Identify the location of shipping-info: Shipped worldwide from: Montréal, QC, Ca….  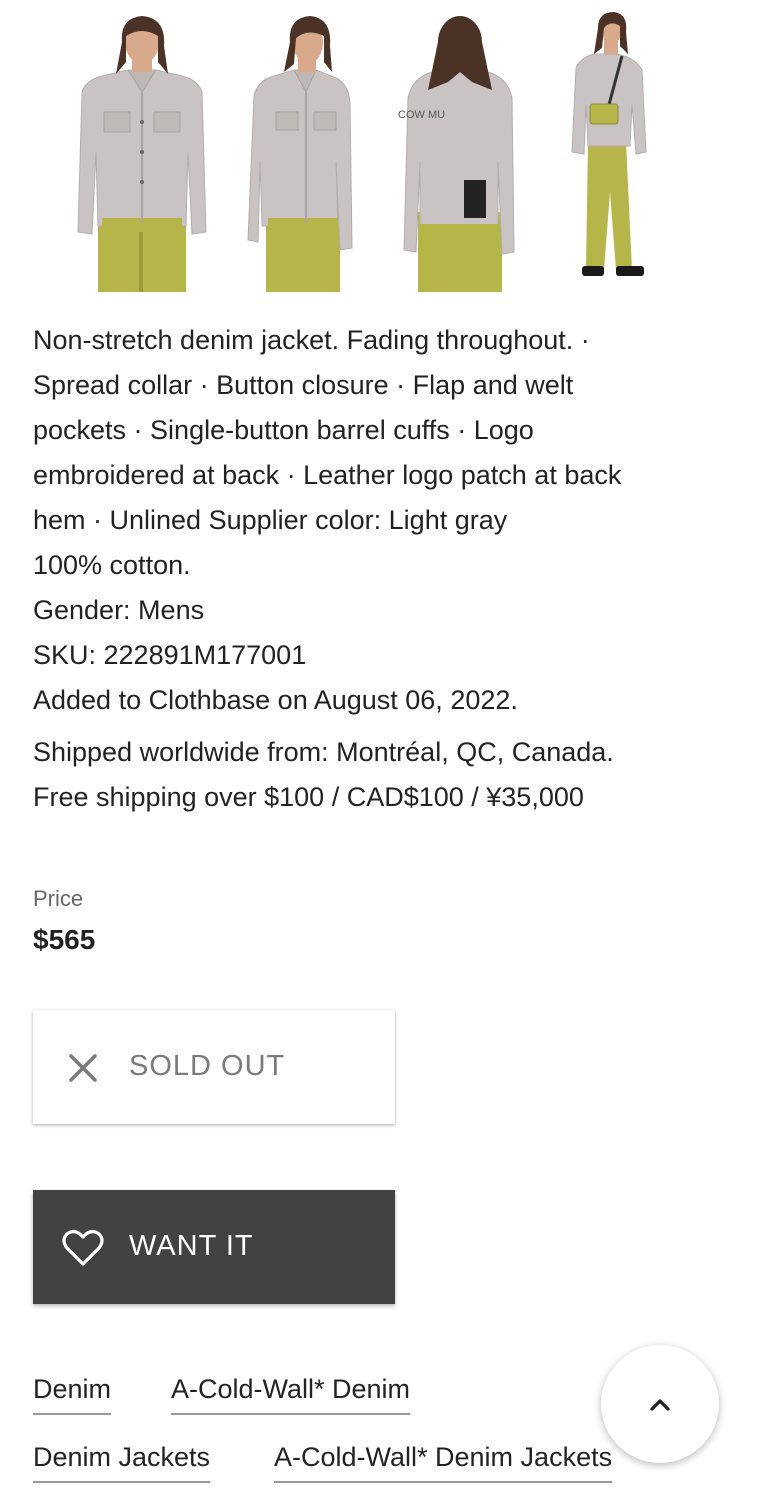
(383, 775).